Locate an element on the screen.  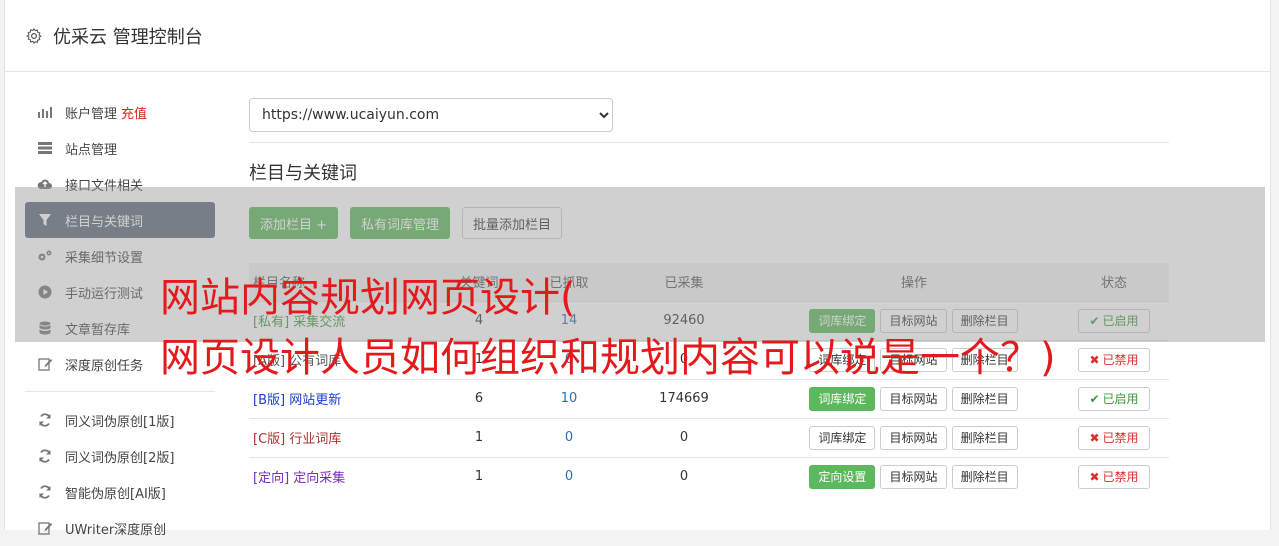
sidebar-item-label: UWriter深度原创 is located at coordinates (116, 530).